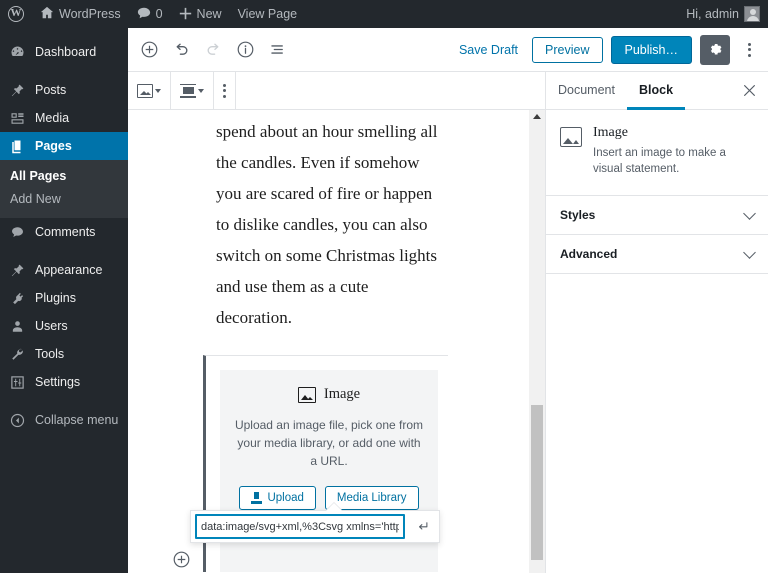 Image resolution: width=768 pixels, height=573 pixels. I want to click on view-page-label: View Page, so click(267, 14).